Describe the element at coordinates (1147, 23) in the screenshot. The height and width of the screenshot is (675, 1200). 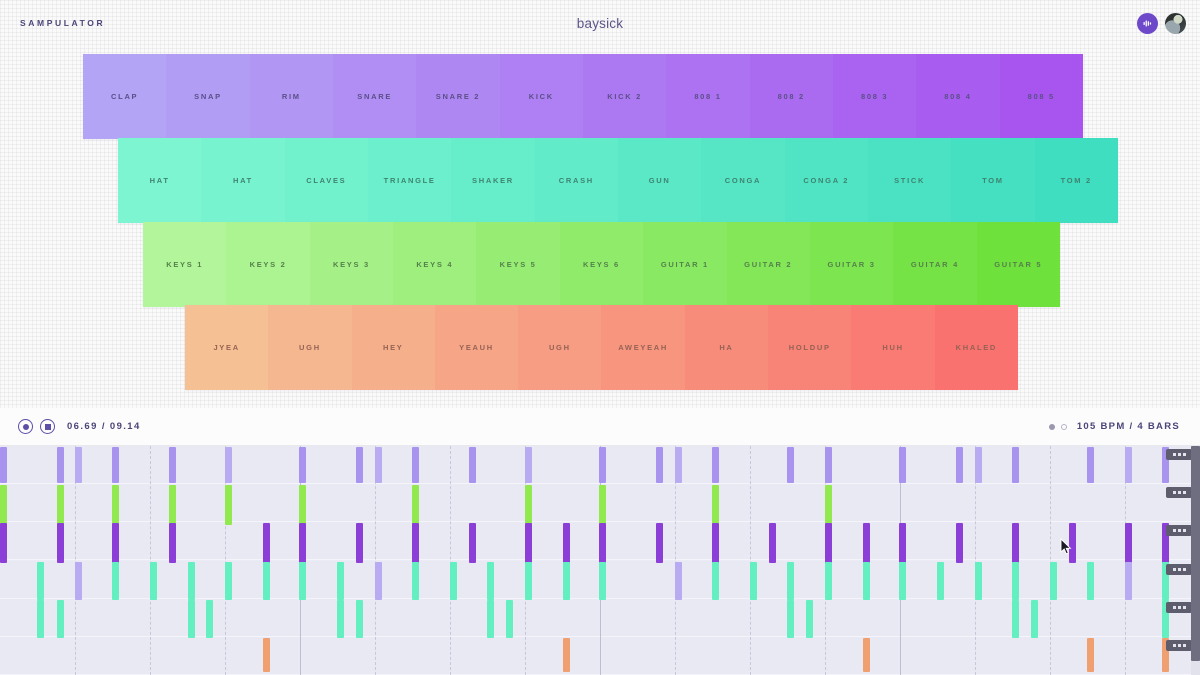
I see `sound-wave-icon` at that location.